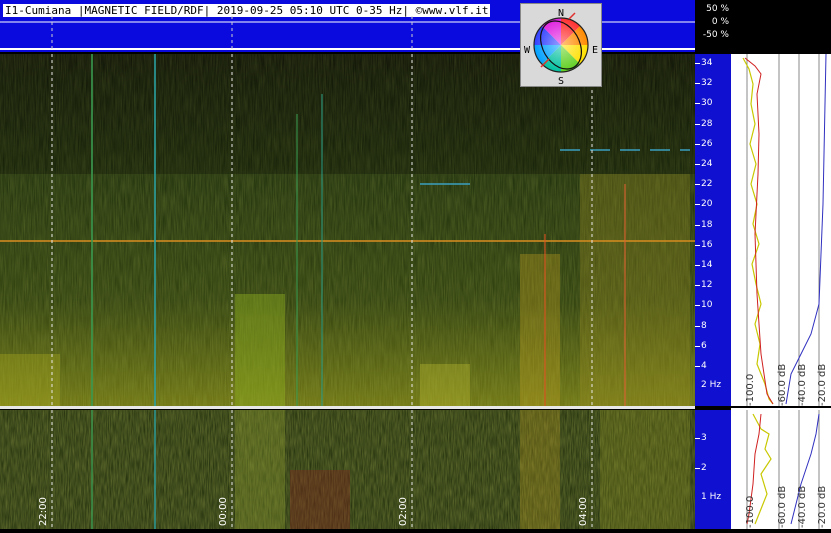  Describe the element at coordinates (561, 81) in the screenshot. I see `compass-south-label: S` at that location.